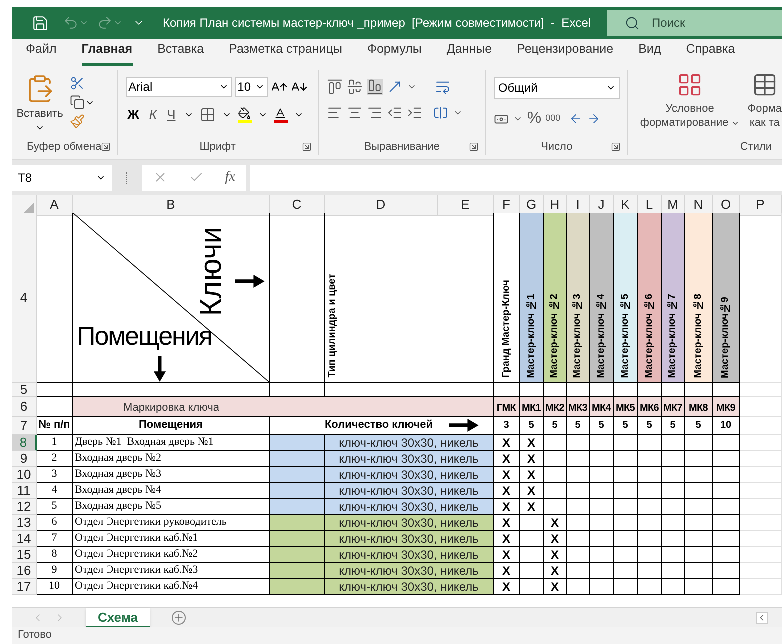 This screenshot has height=644, width=782. I want to click on copy-icon, so click(77, 102).